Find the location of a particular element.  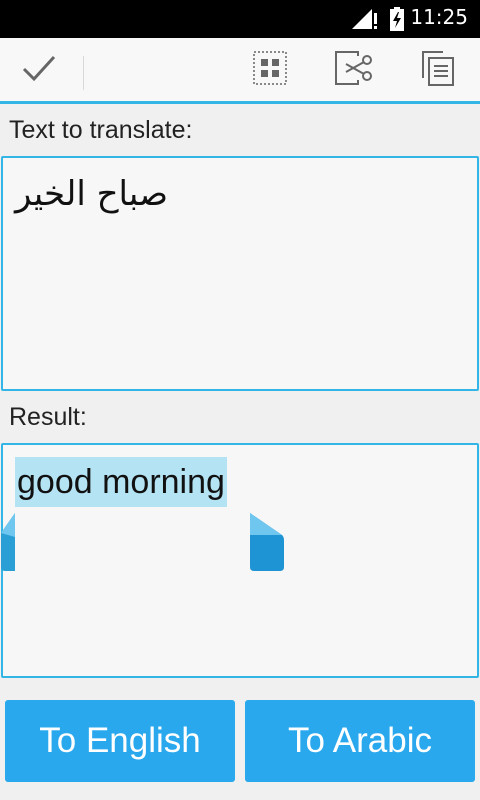

to-arabic-button: To Arabic is located at coordinates (360, 741).